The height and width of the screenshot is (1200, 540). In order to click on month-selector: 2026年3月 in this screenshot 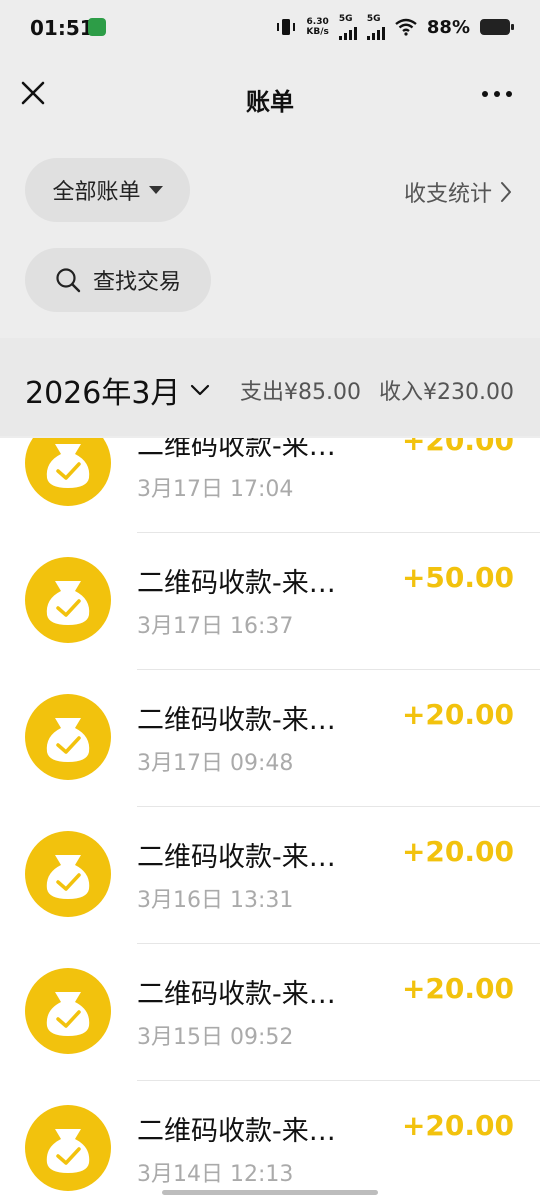, I will do `click(117, 390)`.